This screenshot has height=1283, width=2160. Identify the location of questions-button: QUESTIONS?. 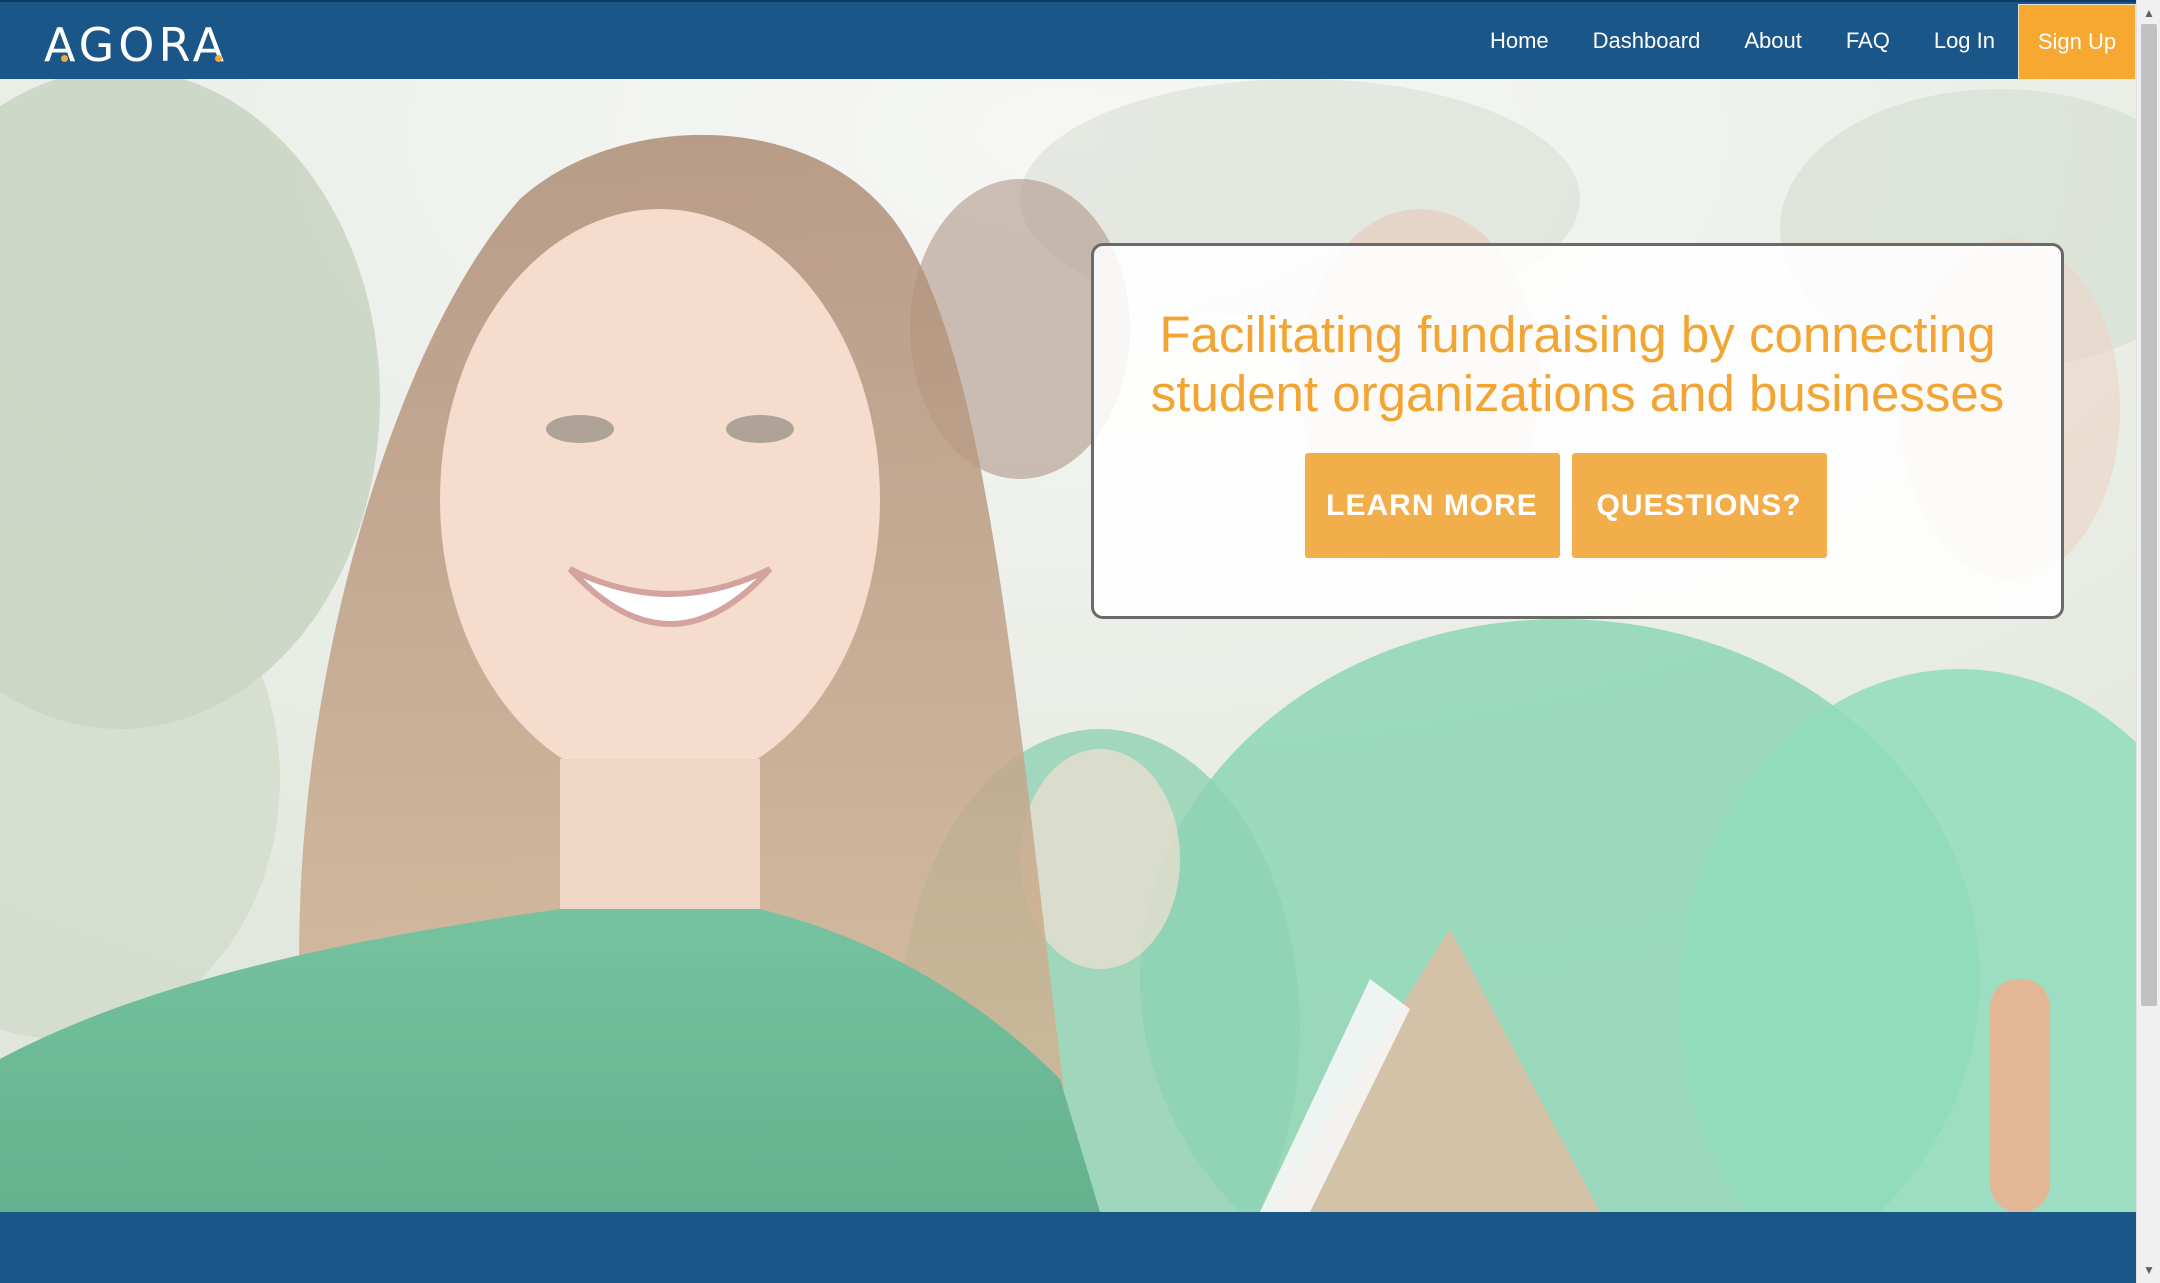
(1699, 505).